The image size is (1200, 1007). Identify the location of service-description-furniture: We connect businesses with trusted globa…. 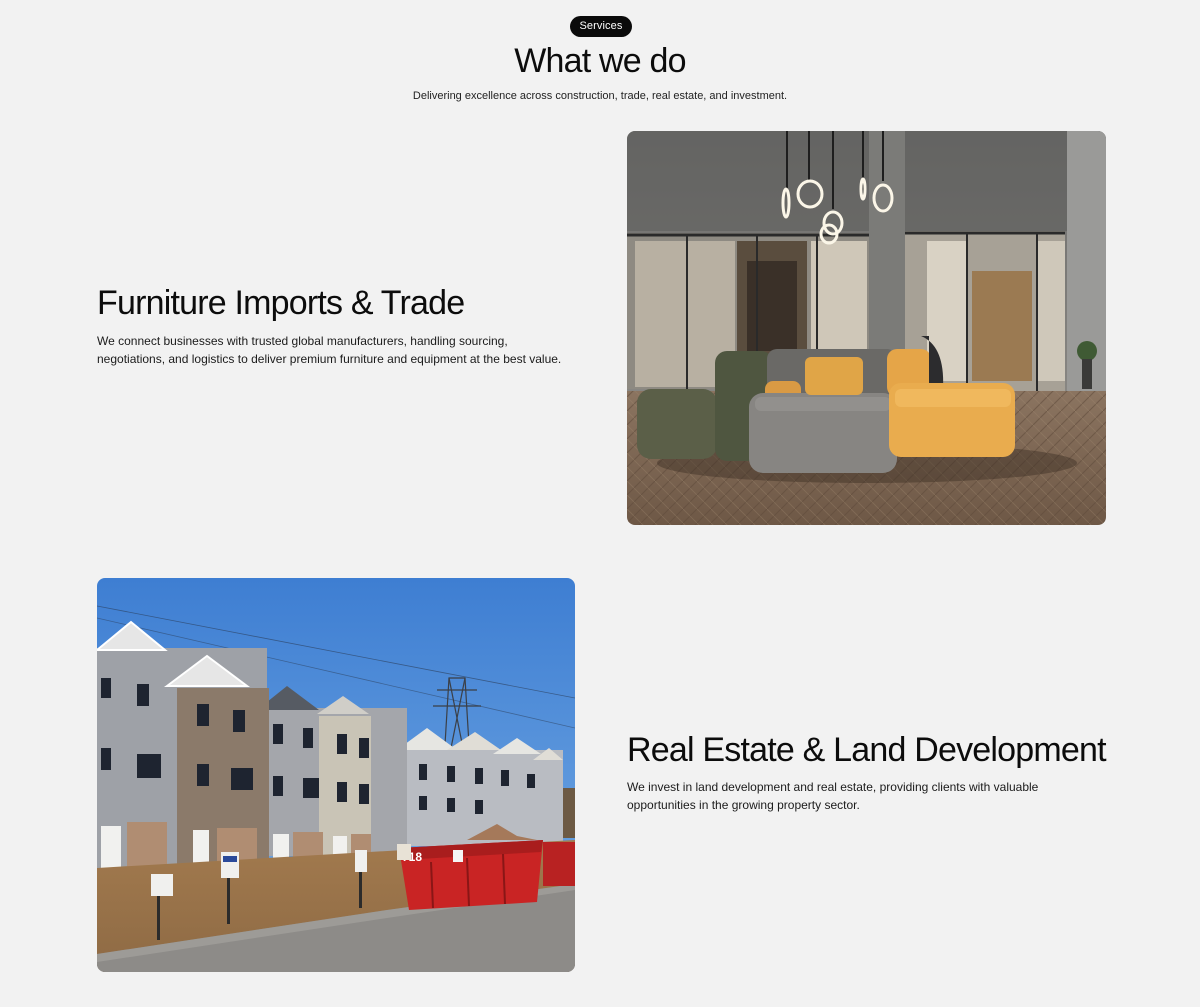
(329, 350).